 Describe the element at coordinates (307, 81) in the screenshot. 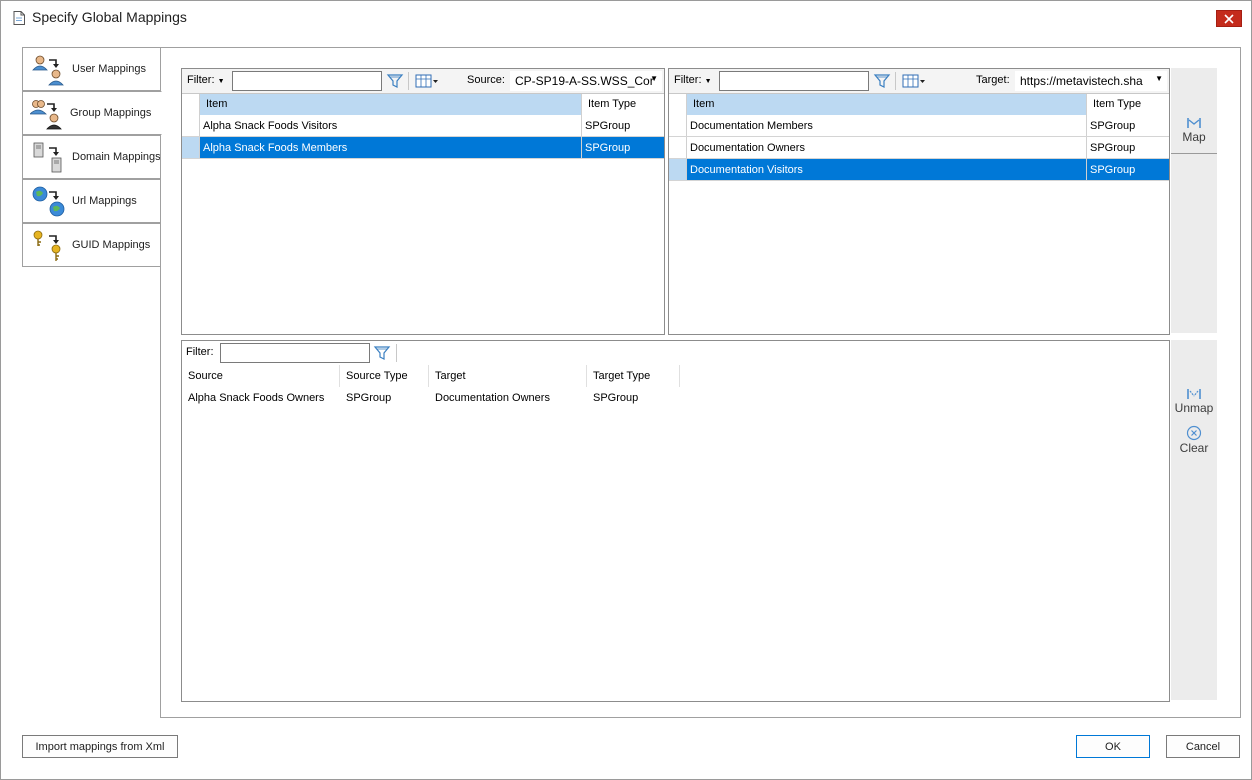

I see `source-filter-input` at that location.